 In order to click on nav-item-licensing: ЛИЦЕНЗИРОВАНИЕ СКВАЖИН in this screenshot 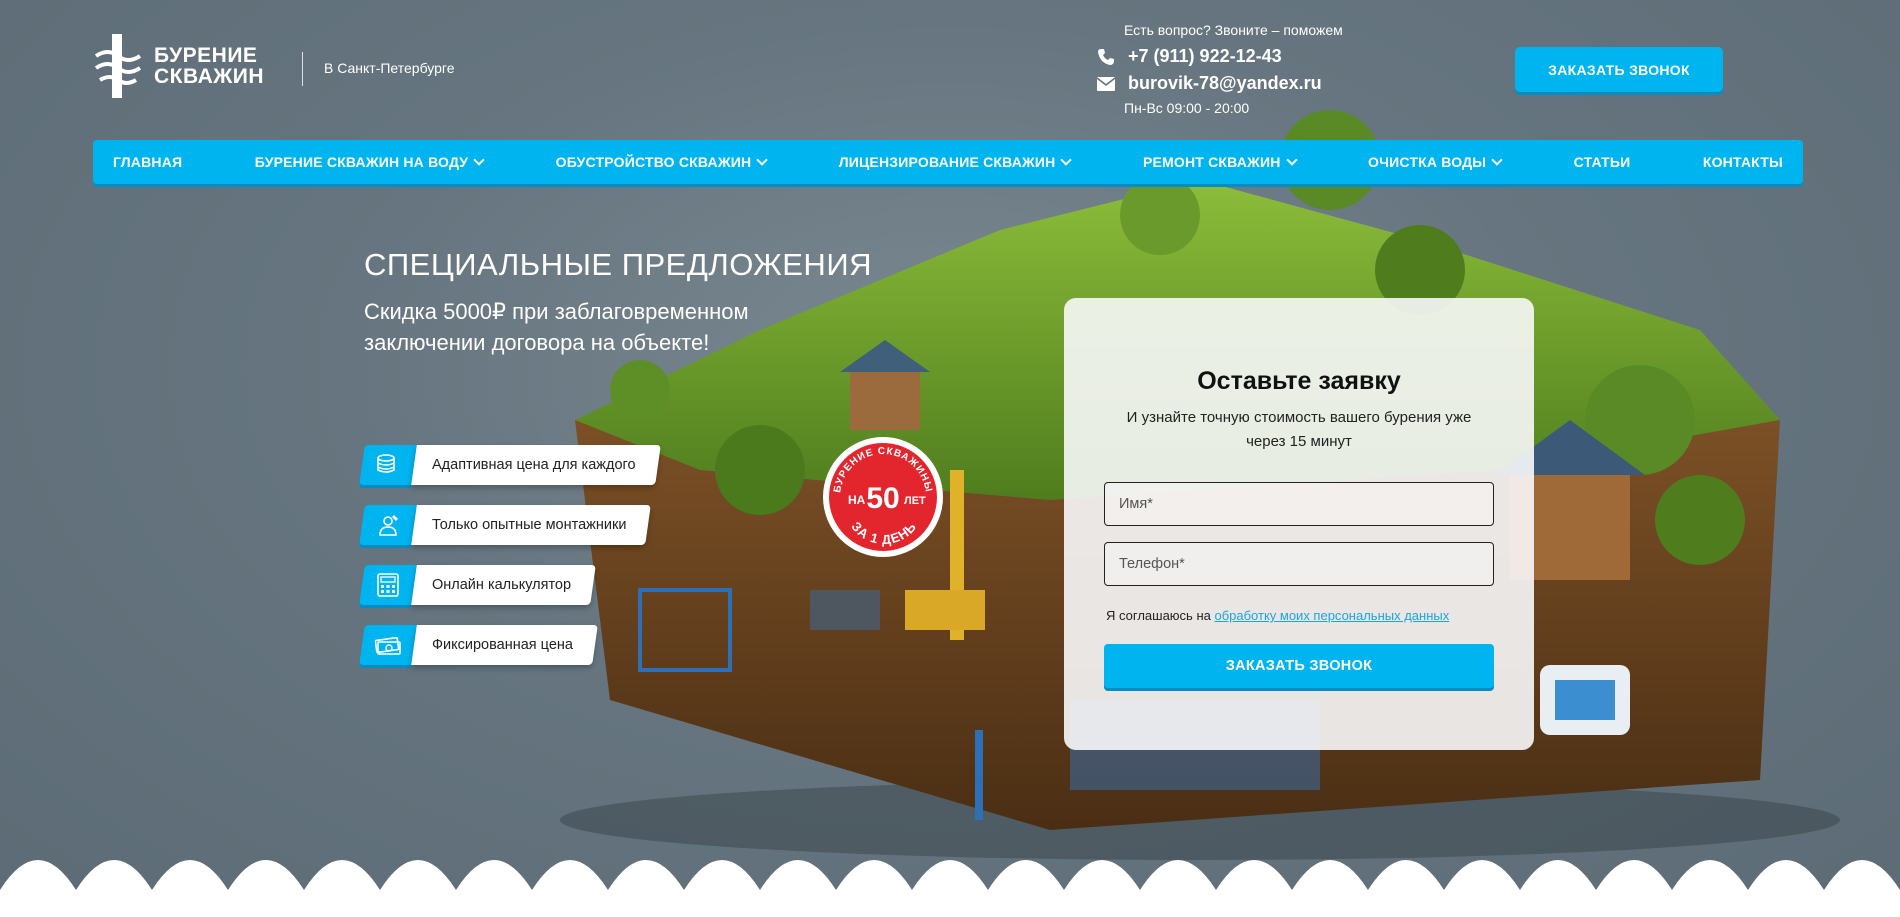, I will do `click(955, 162)`.